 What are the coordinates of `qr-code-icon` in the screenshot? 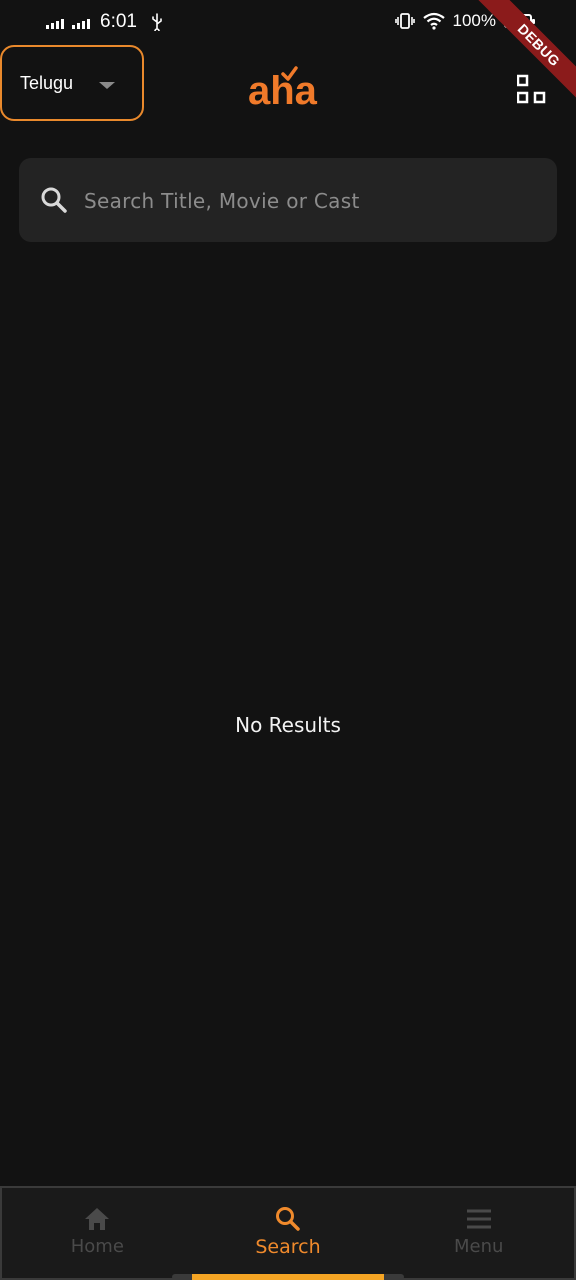 It's located at (532, 87).